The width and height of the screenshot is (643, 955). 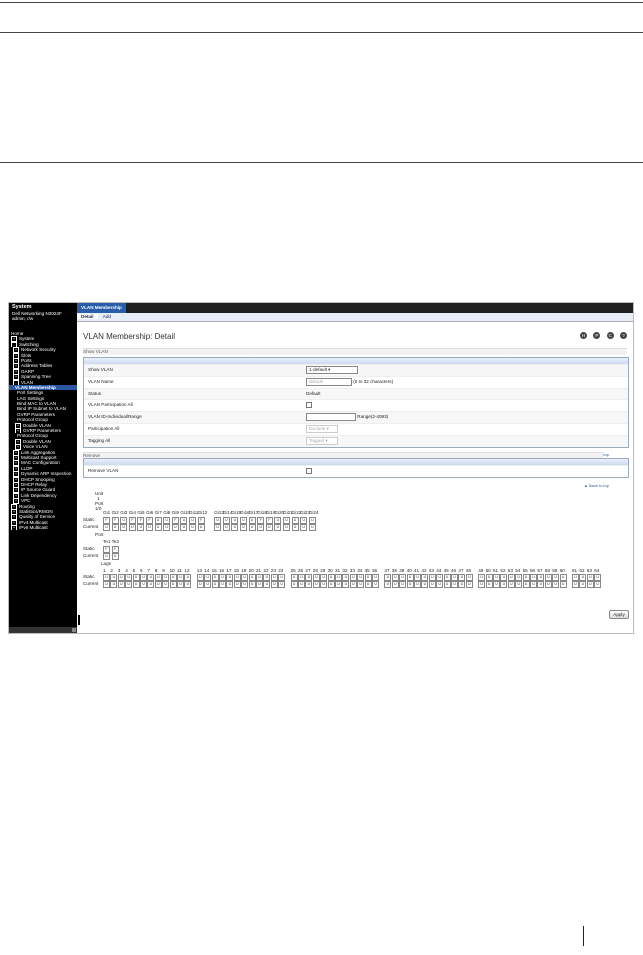 I want to click on participation-select: Exclude ▾, so click(x=322, y=428).